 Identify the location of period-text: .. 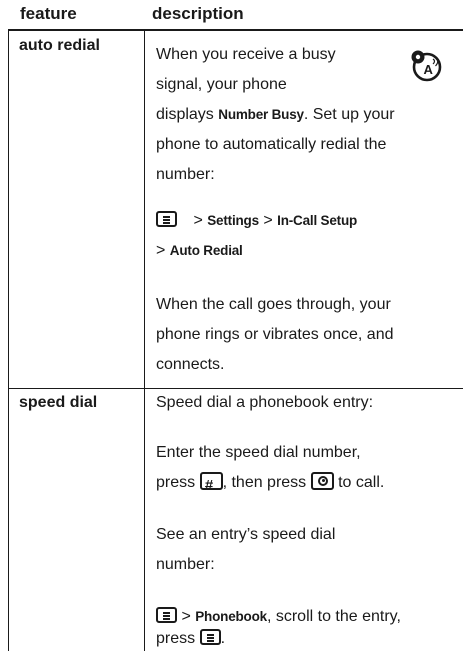
(223, 638).